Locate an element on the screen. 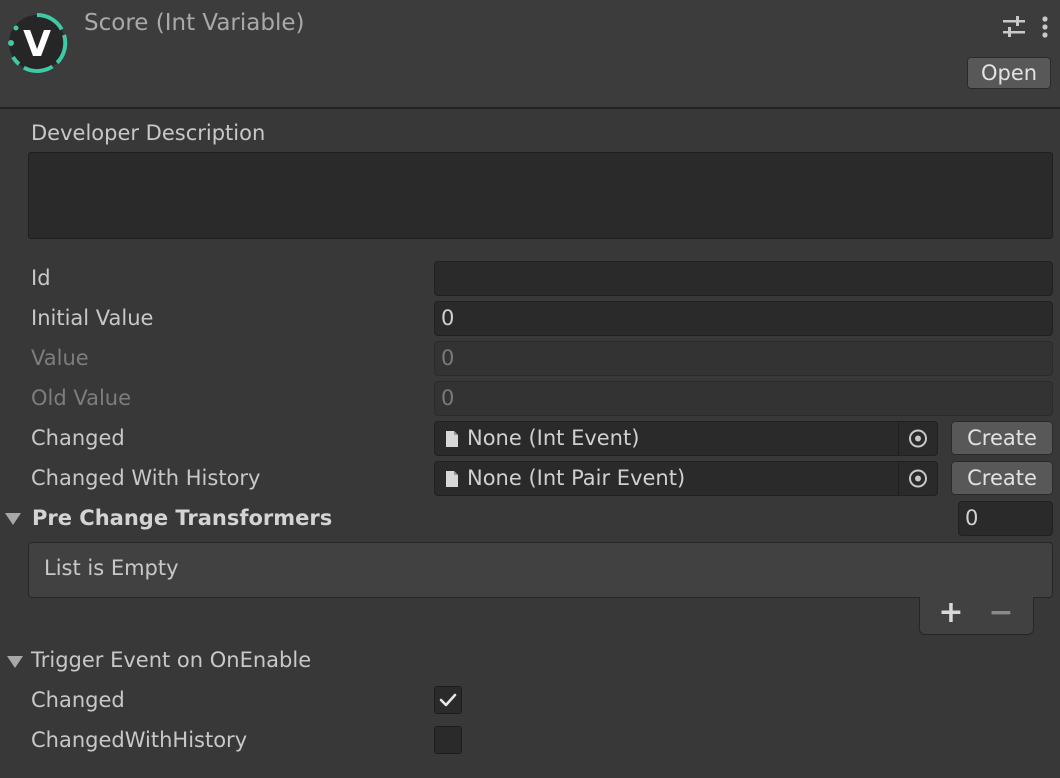 The width and height of the screenshot is (1060, 778). trigger-changed-checkbox is located at coordinates (448, 700).